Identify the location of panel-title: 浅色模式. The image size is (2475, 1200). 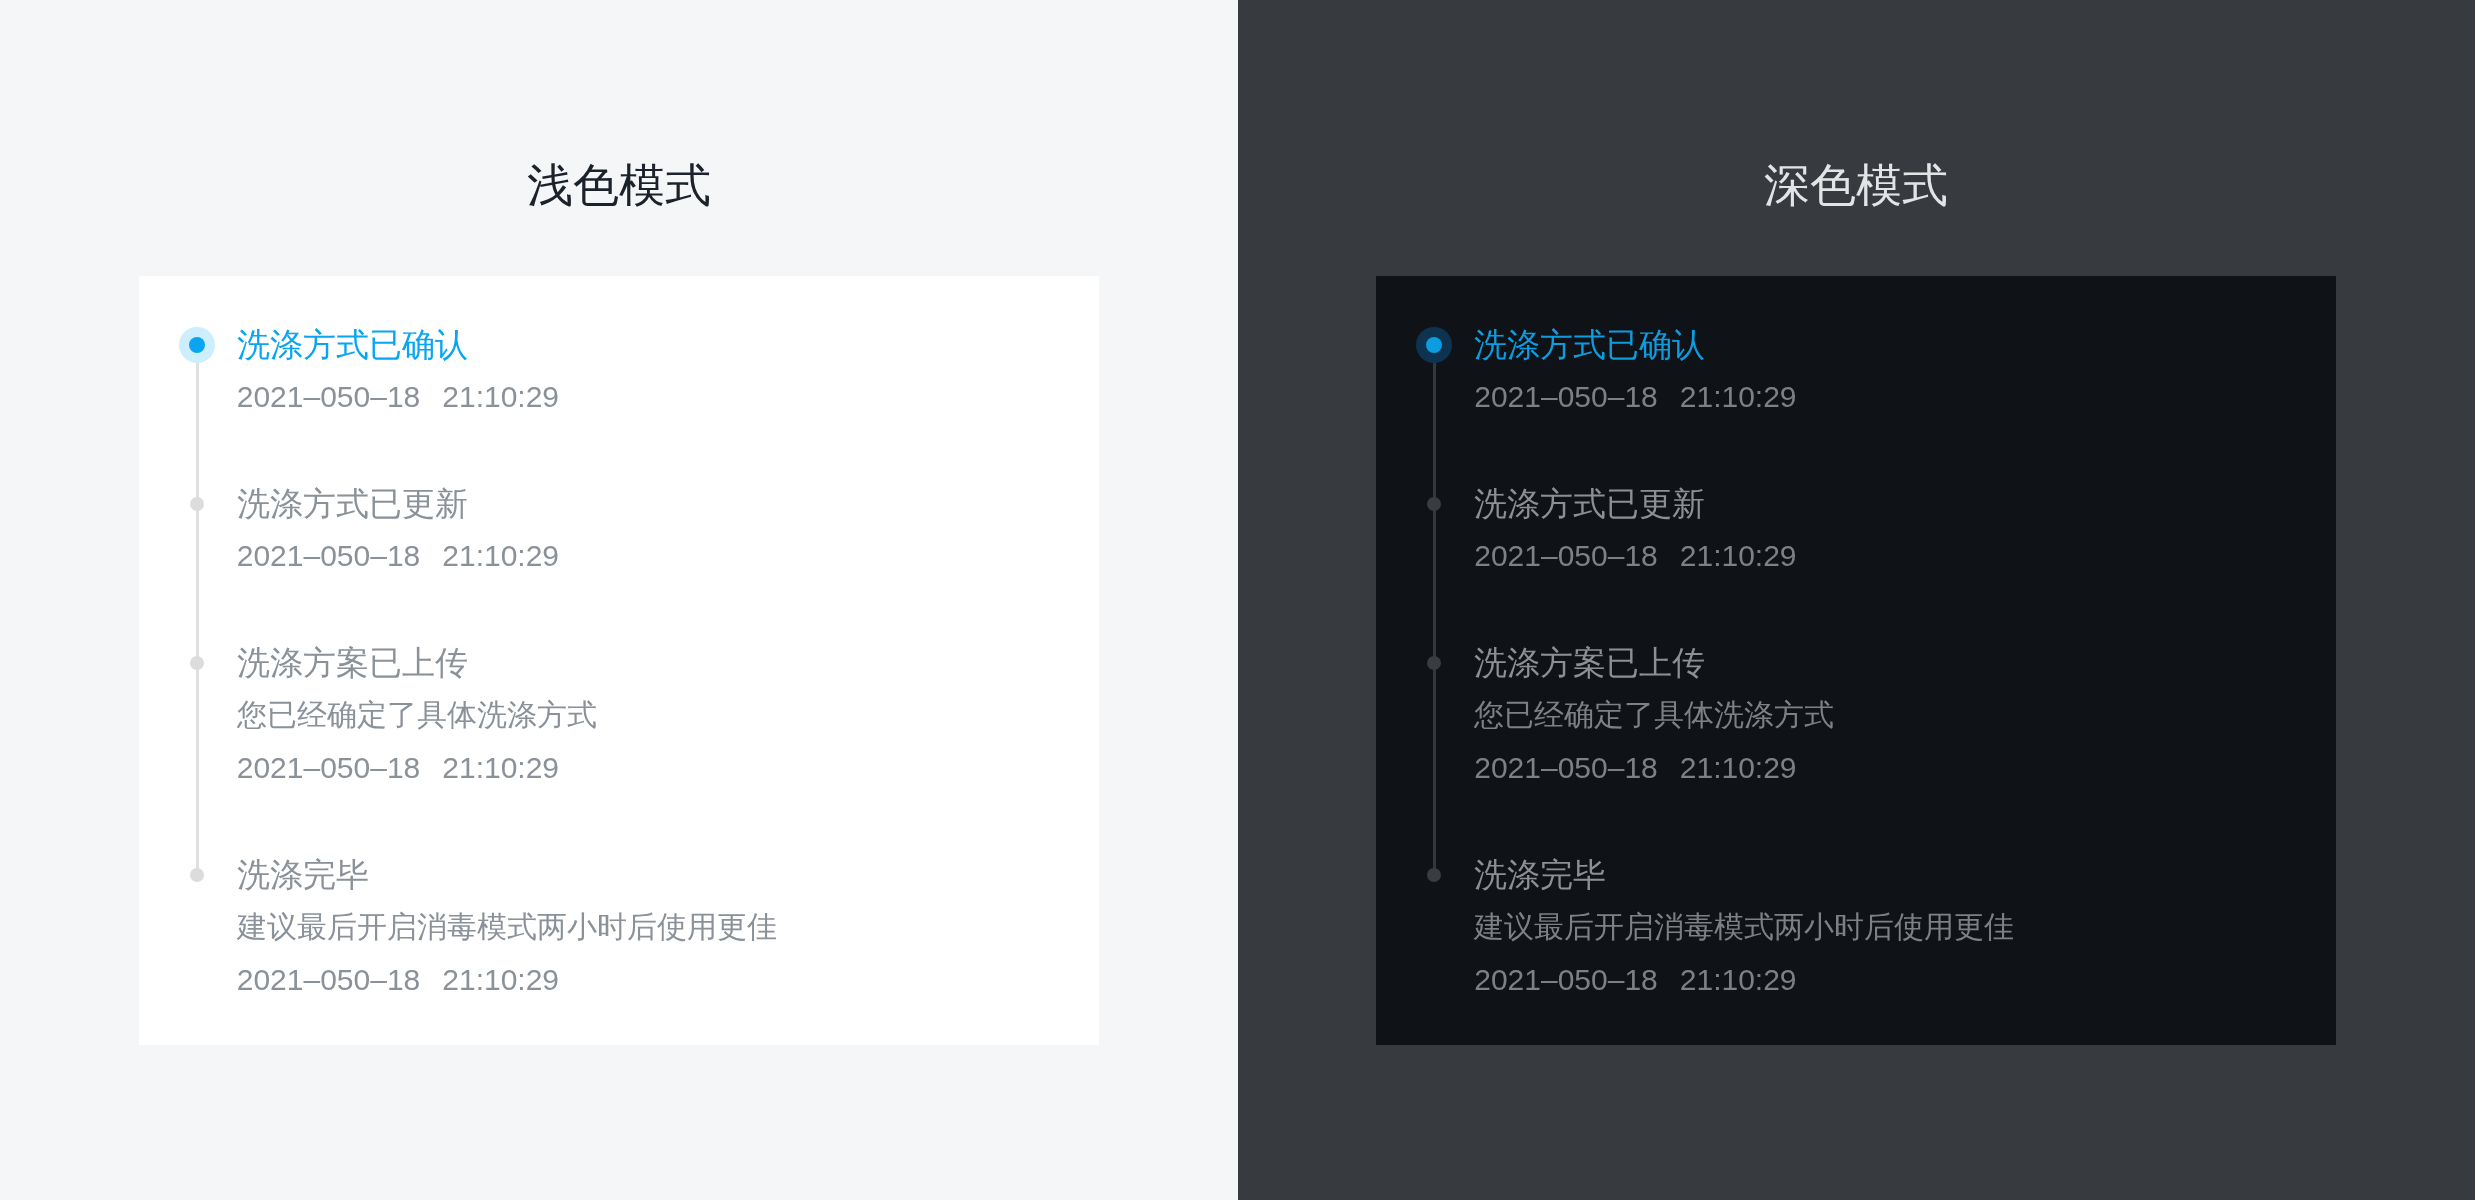
(618, 185).